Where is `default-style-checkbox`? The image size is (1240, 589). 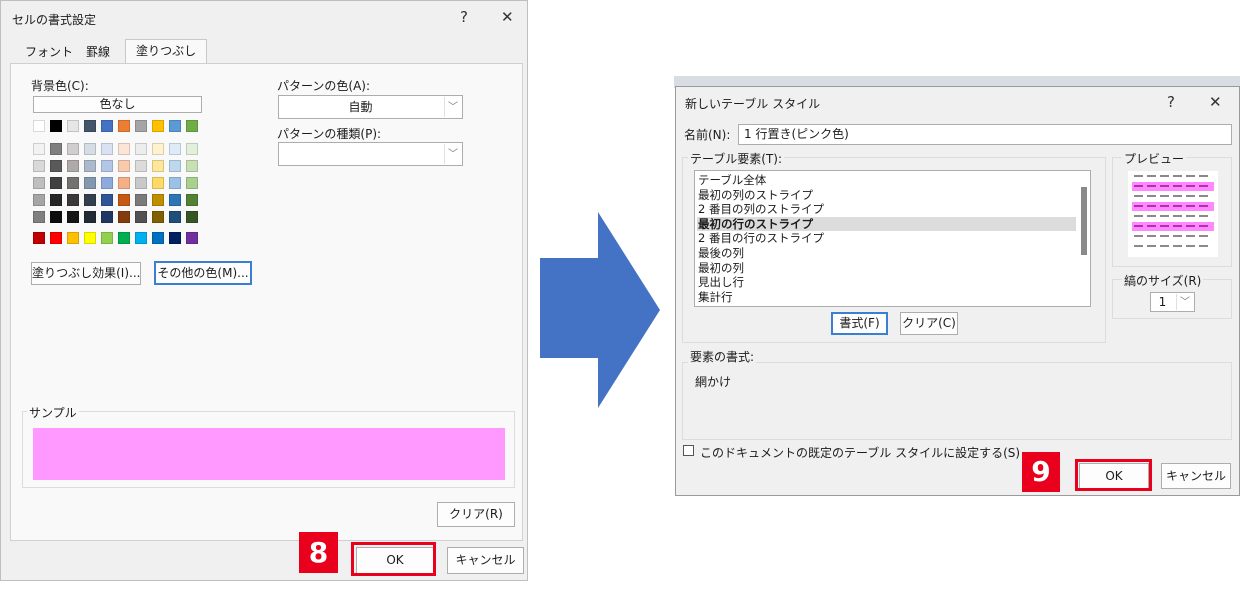
default-style-checkbox is located at coordinates (688, 450).